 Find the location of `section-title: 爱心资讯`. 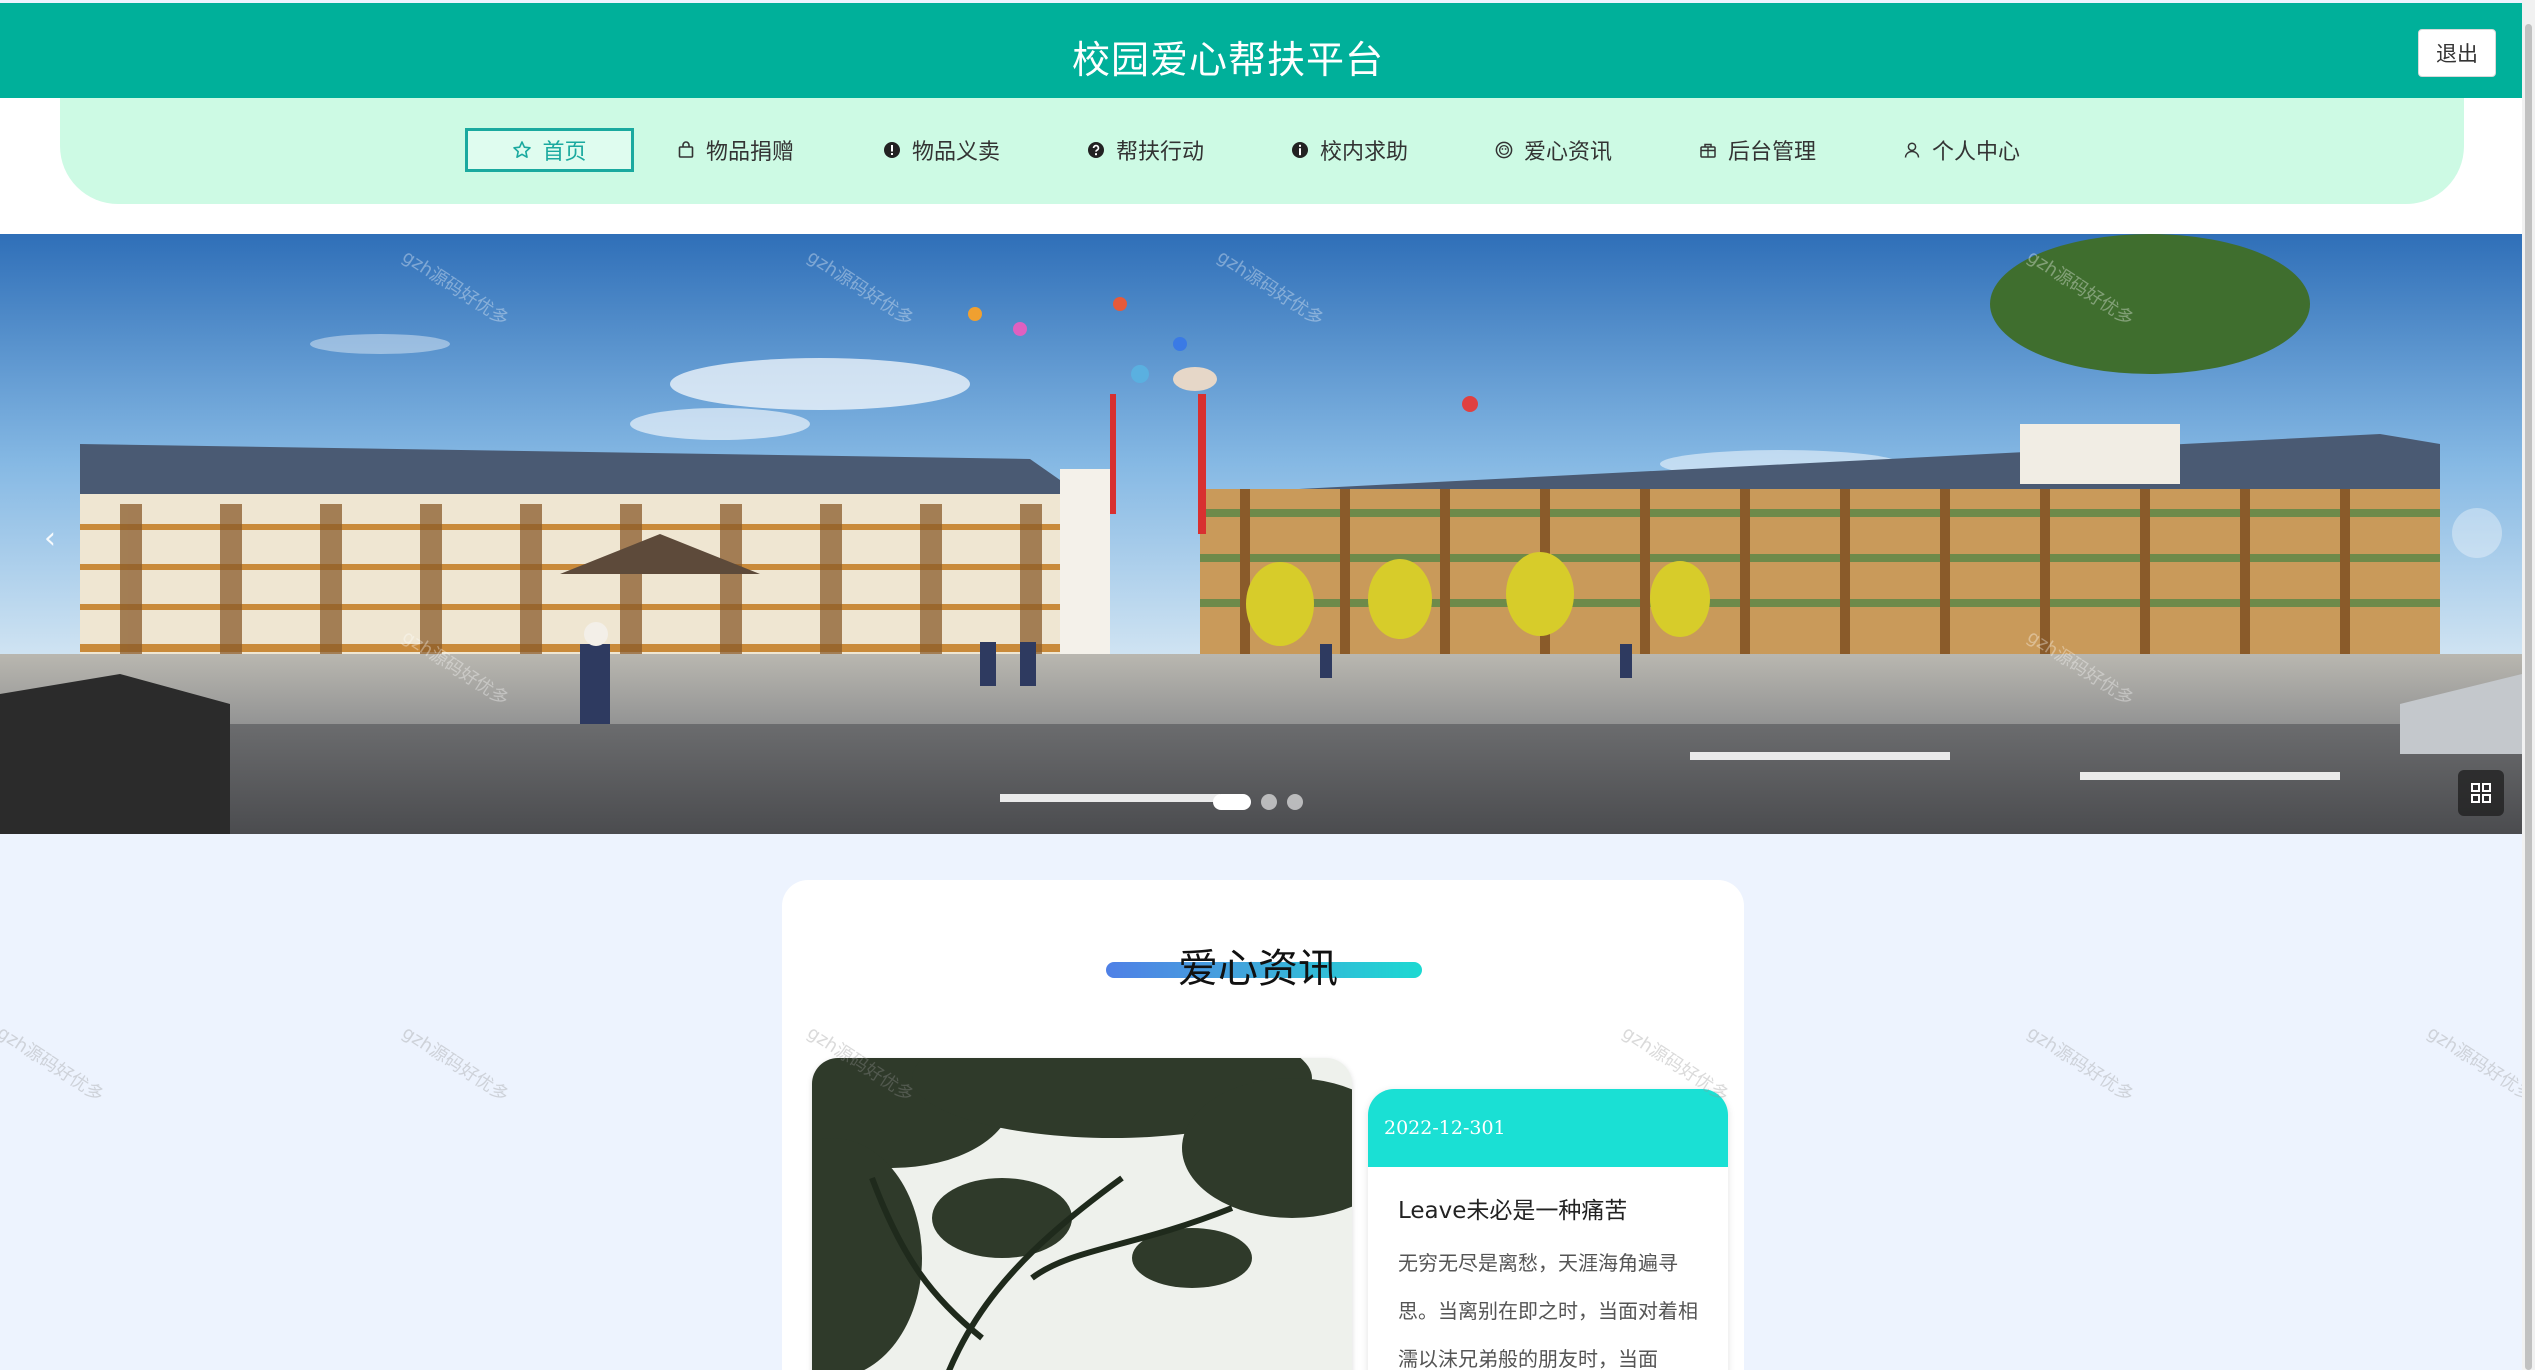

section-title: 爱心资讯 is located at coordinates (1258, 969).